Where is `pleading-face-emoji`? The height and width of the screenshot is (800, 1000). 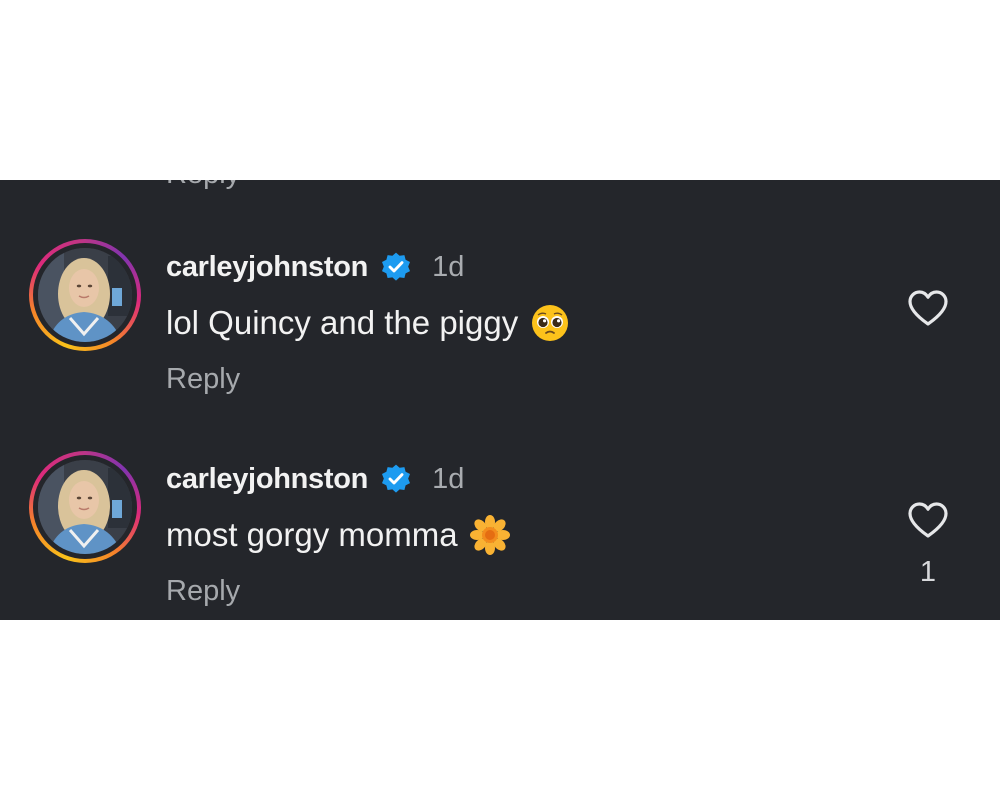 pleading-face-emoji is located at coordinates (550, 323).